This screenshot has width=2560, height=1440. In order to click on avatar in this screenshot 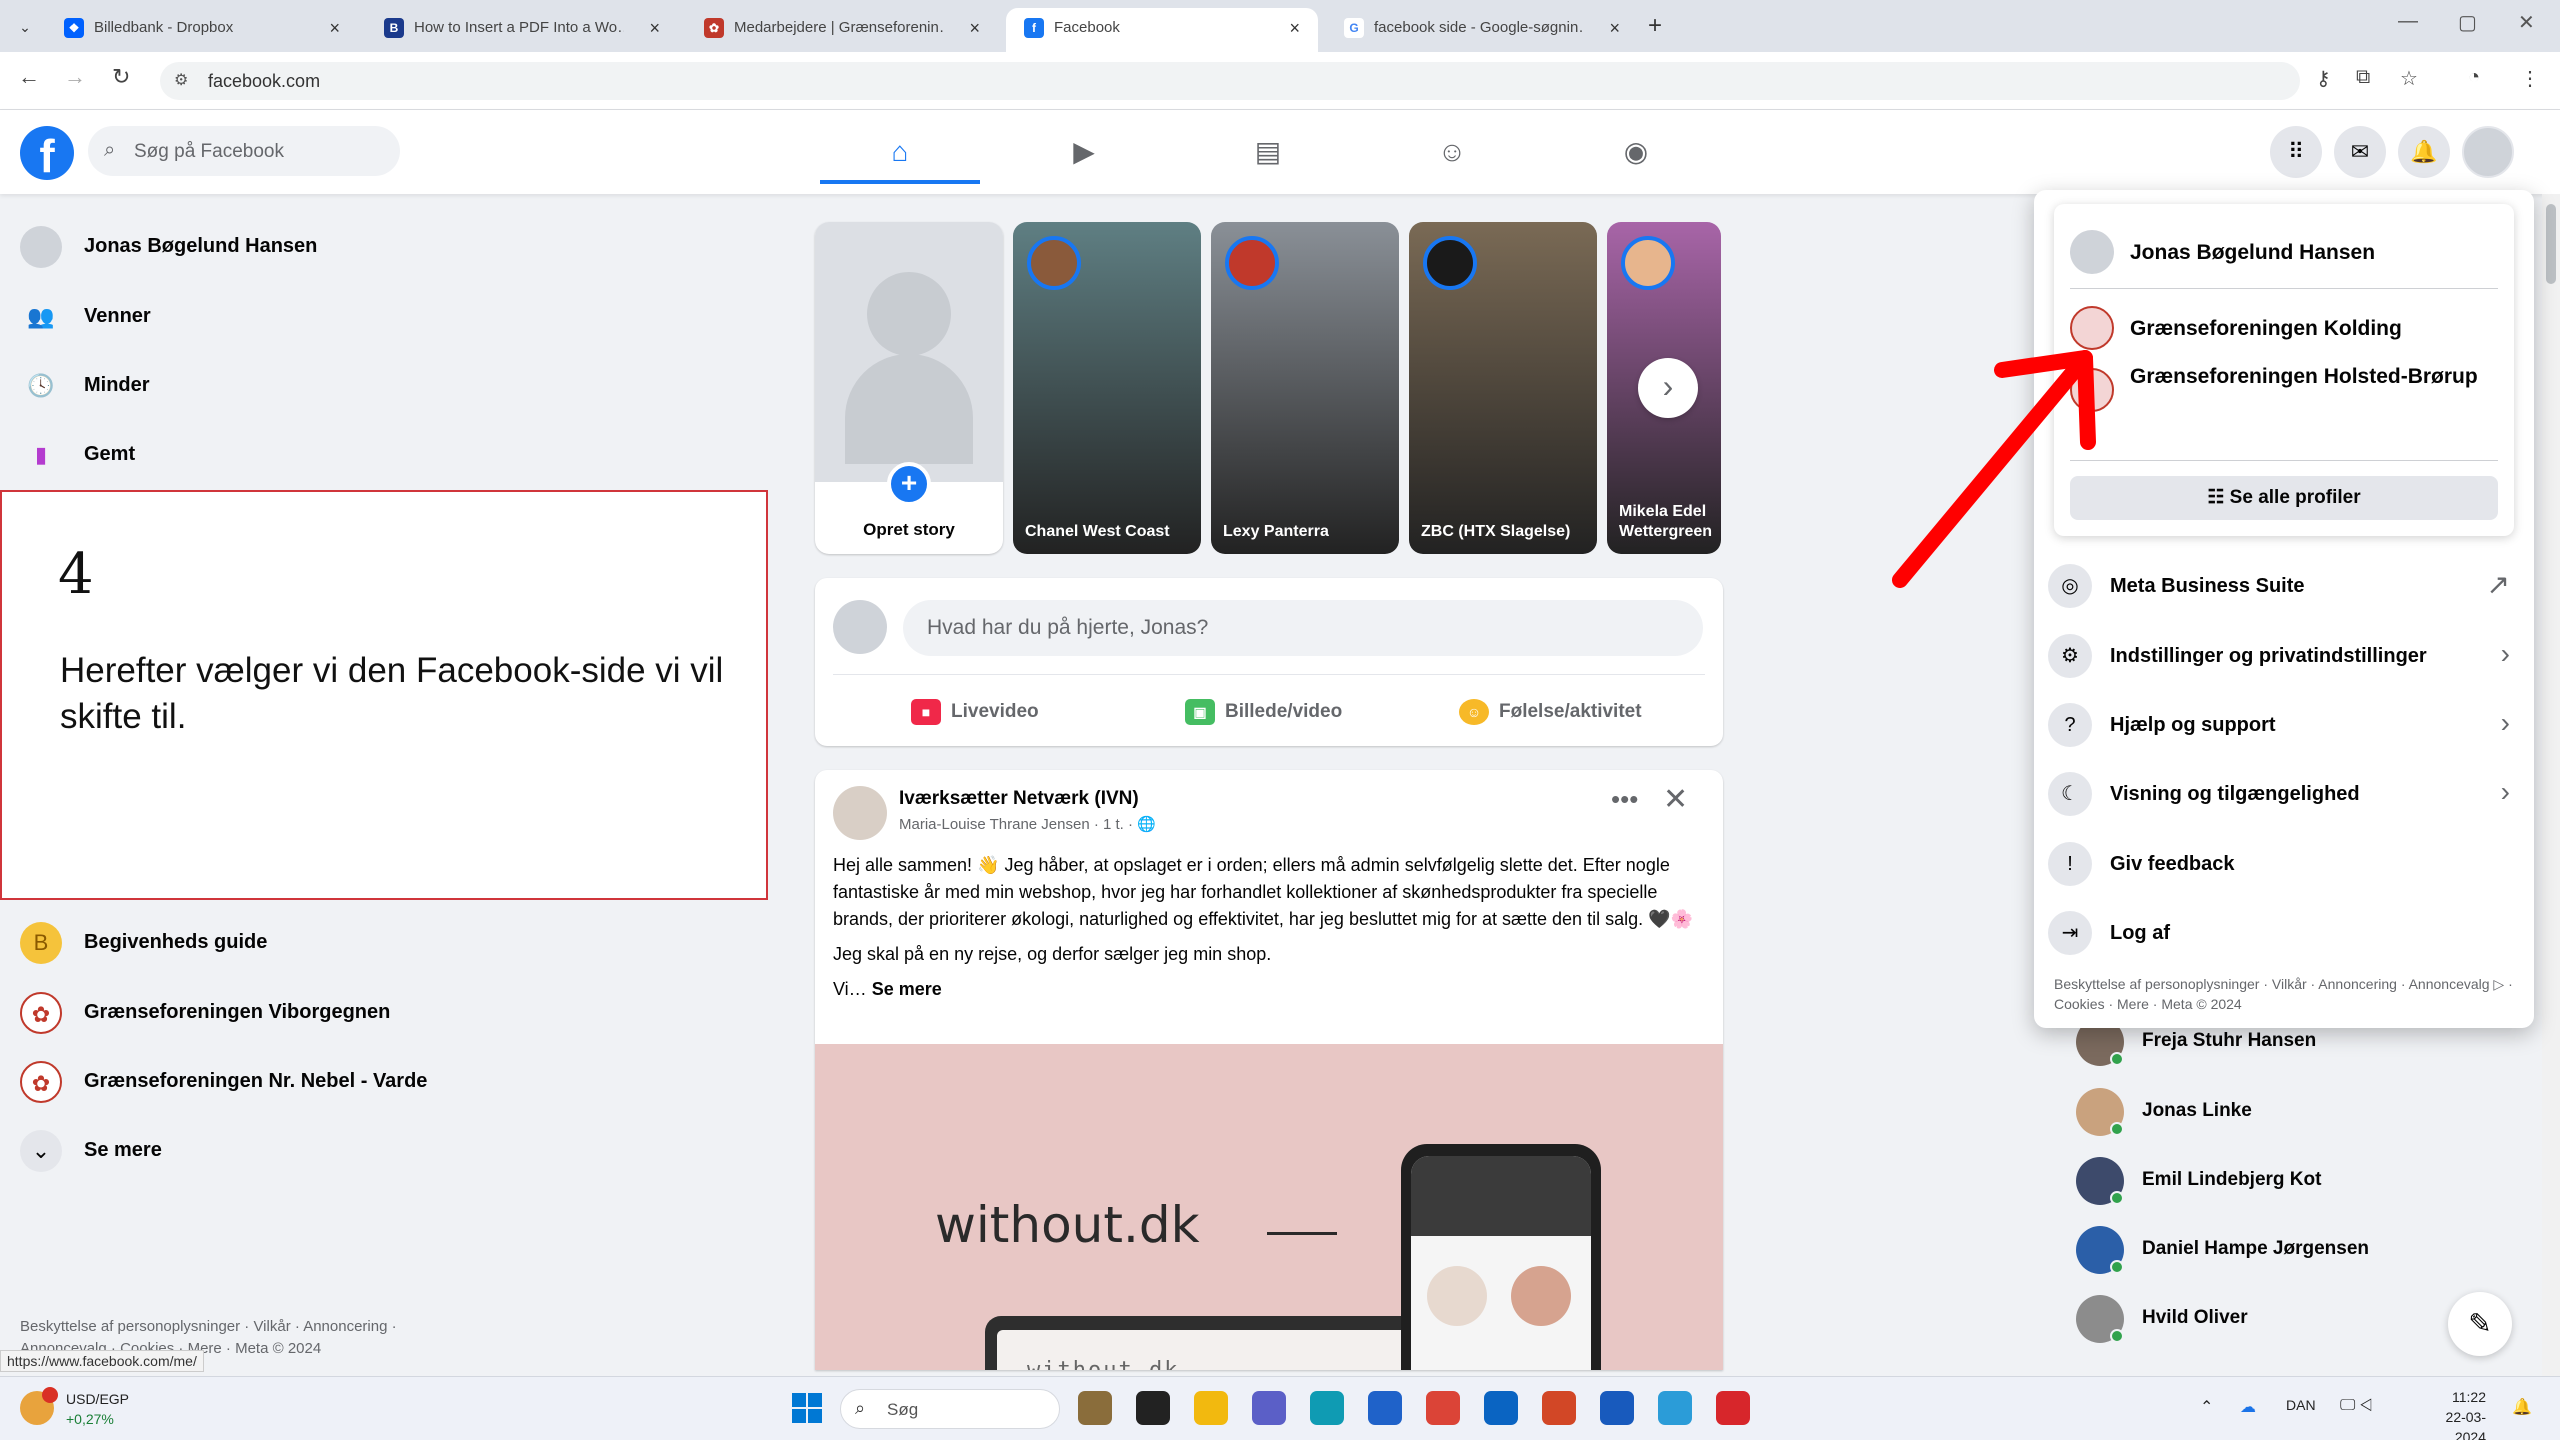, I will do `click(2092, 252)`.